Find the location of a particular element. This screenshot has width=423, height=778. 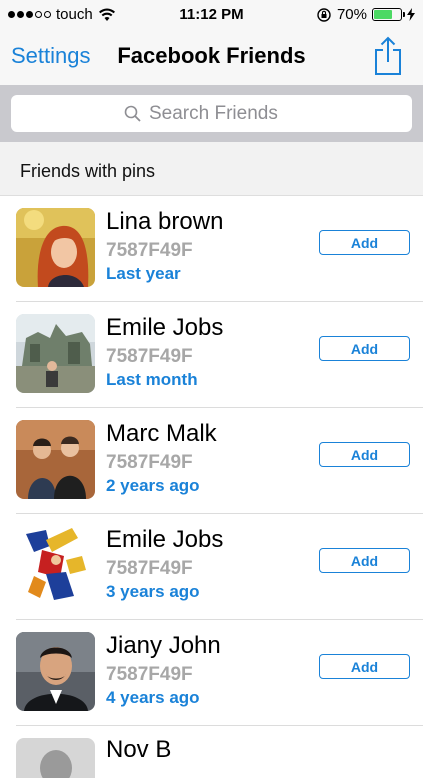

friend-timestamp: Last month is located at coordinates (152, 379).